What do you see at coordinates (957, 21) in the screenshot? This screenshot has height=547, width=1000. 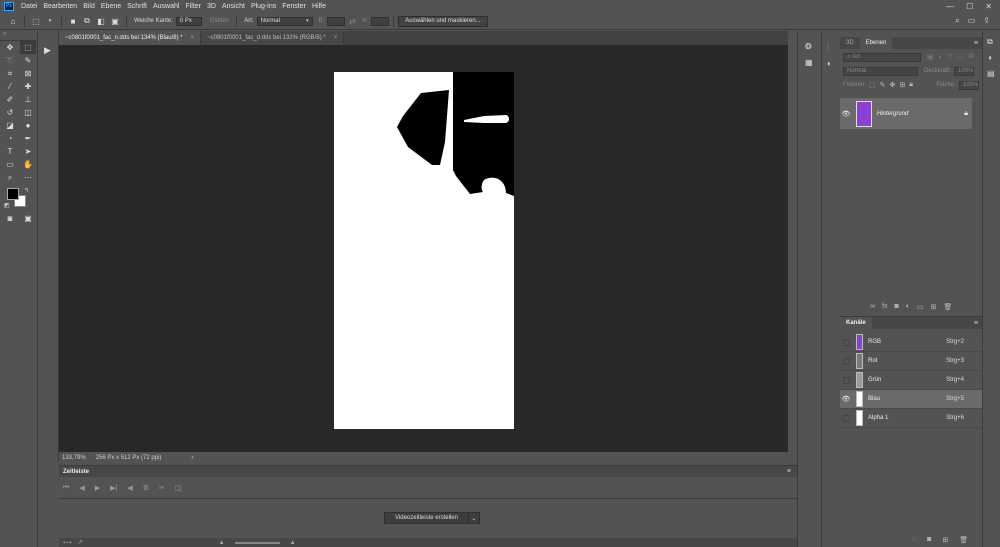 I see `search-icon: ⌕` at bounding box center [957, 21].